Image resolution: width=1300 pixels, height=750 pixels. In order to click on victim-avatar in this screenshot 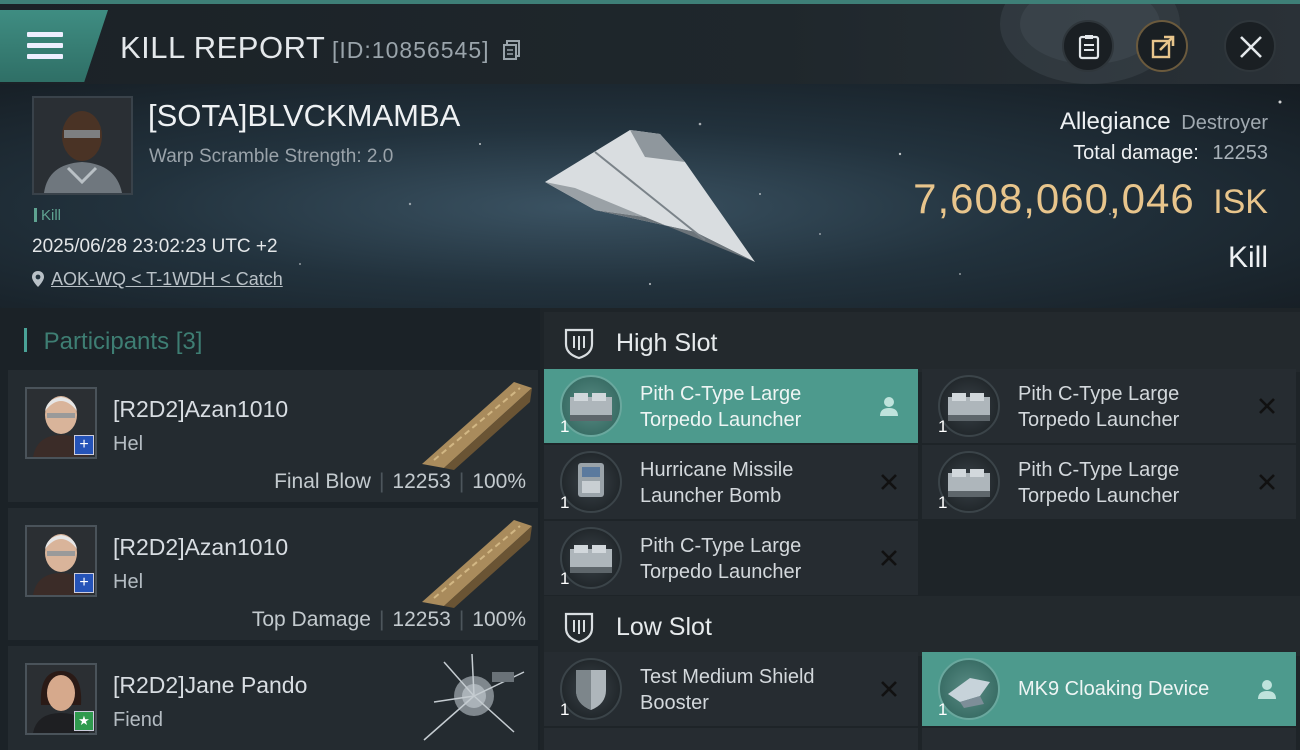, I will do `click(82, 145)`.